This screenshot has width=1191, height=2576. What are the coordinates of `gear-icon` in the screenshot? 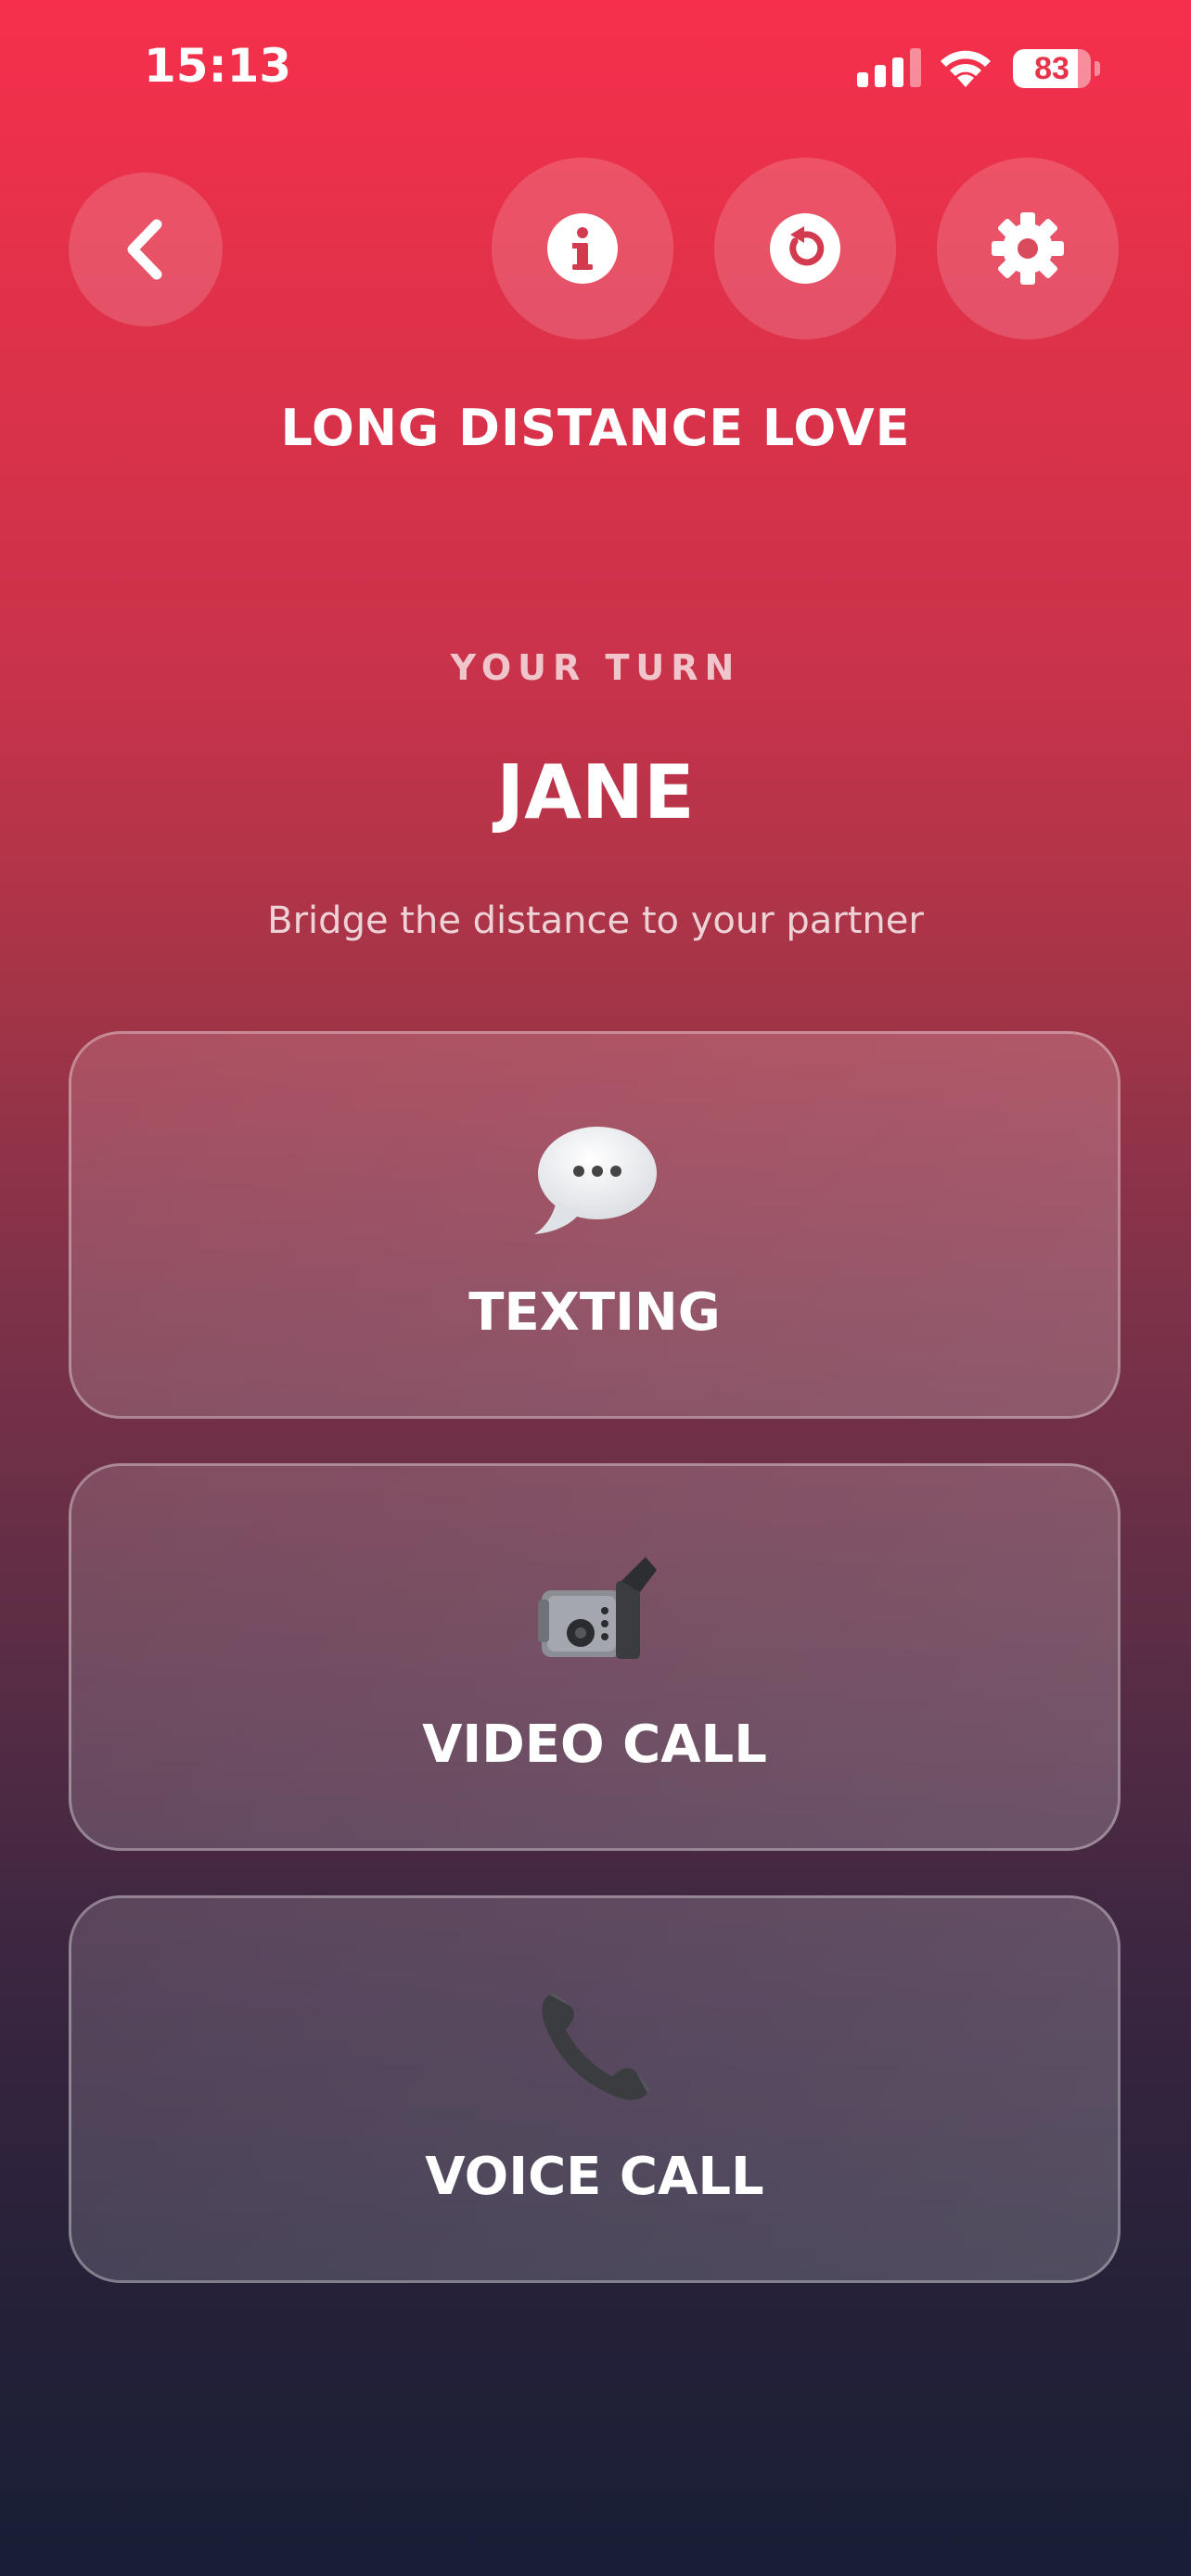 It's located at (1028, 249).